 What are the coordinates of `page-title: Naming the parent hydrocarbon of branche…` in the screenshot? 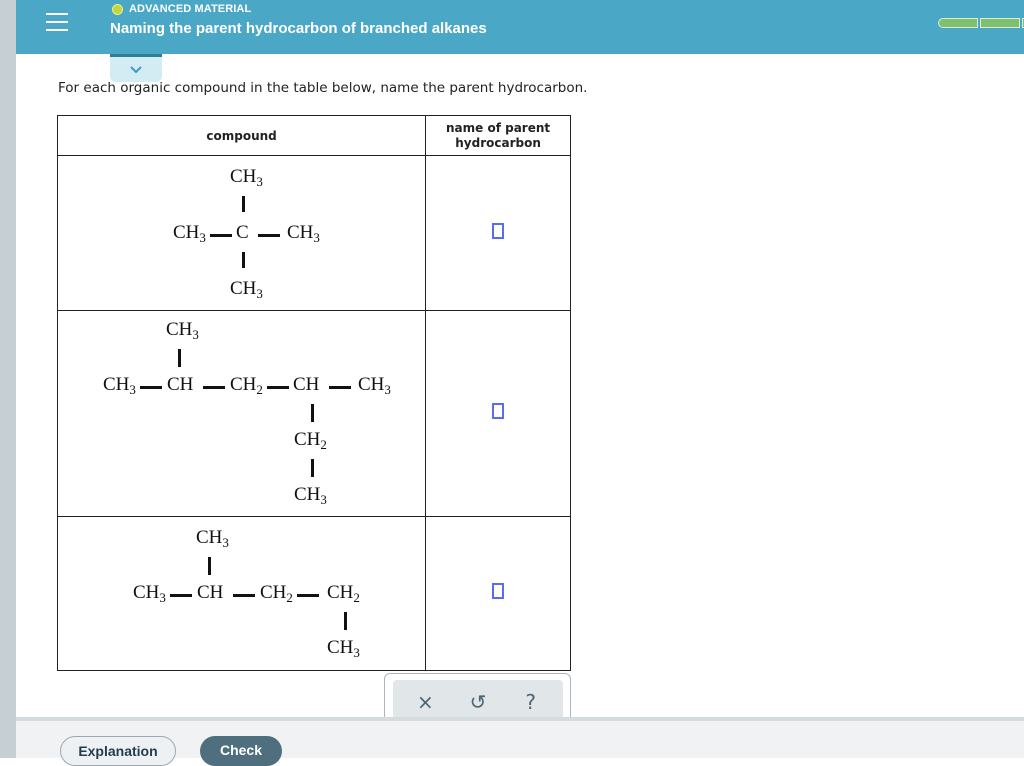 It's located at (298, 28).